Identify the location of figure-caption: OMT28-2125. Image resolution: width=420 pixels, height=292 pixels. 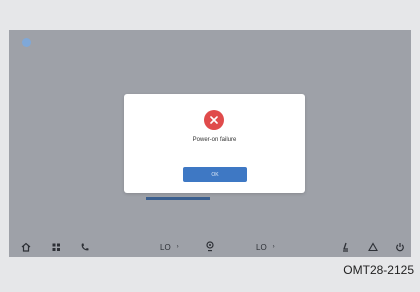
(378, 270).